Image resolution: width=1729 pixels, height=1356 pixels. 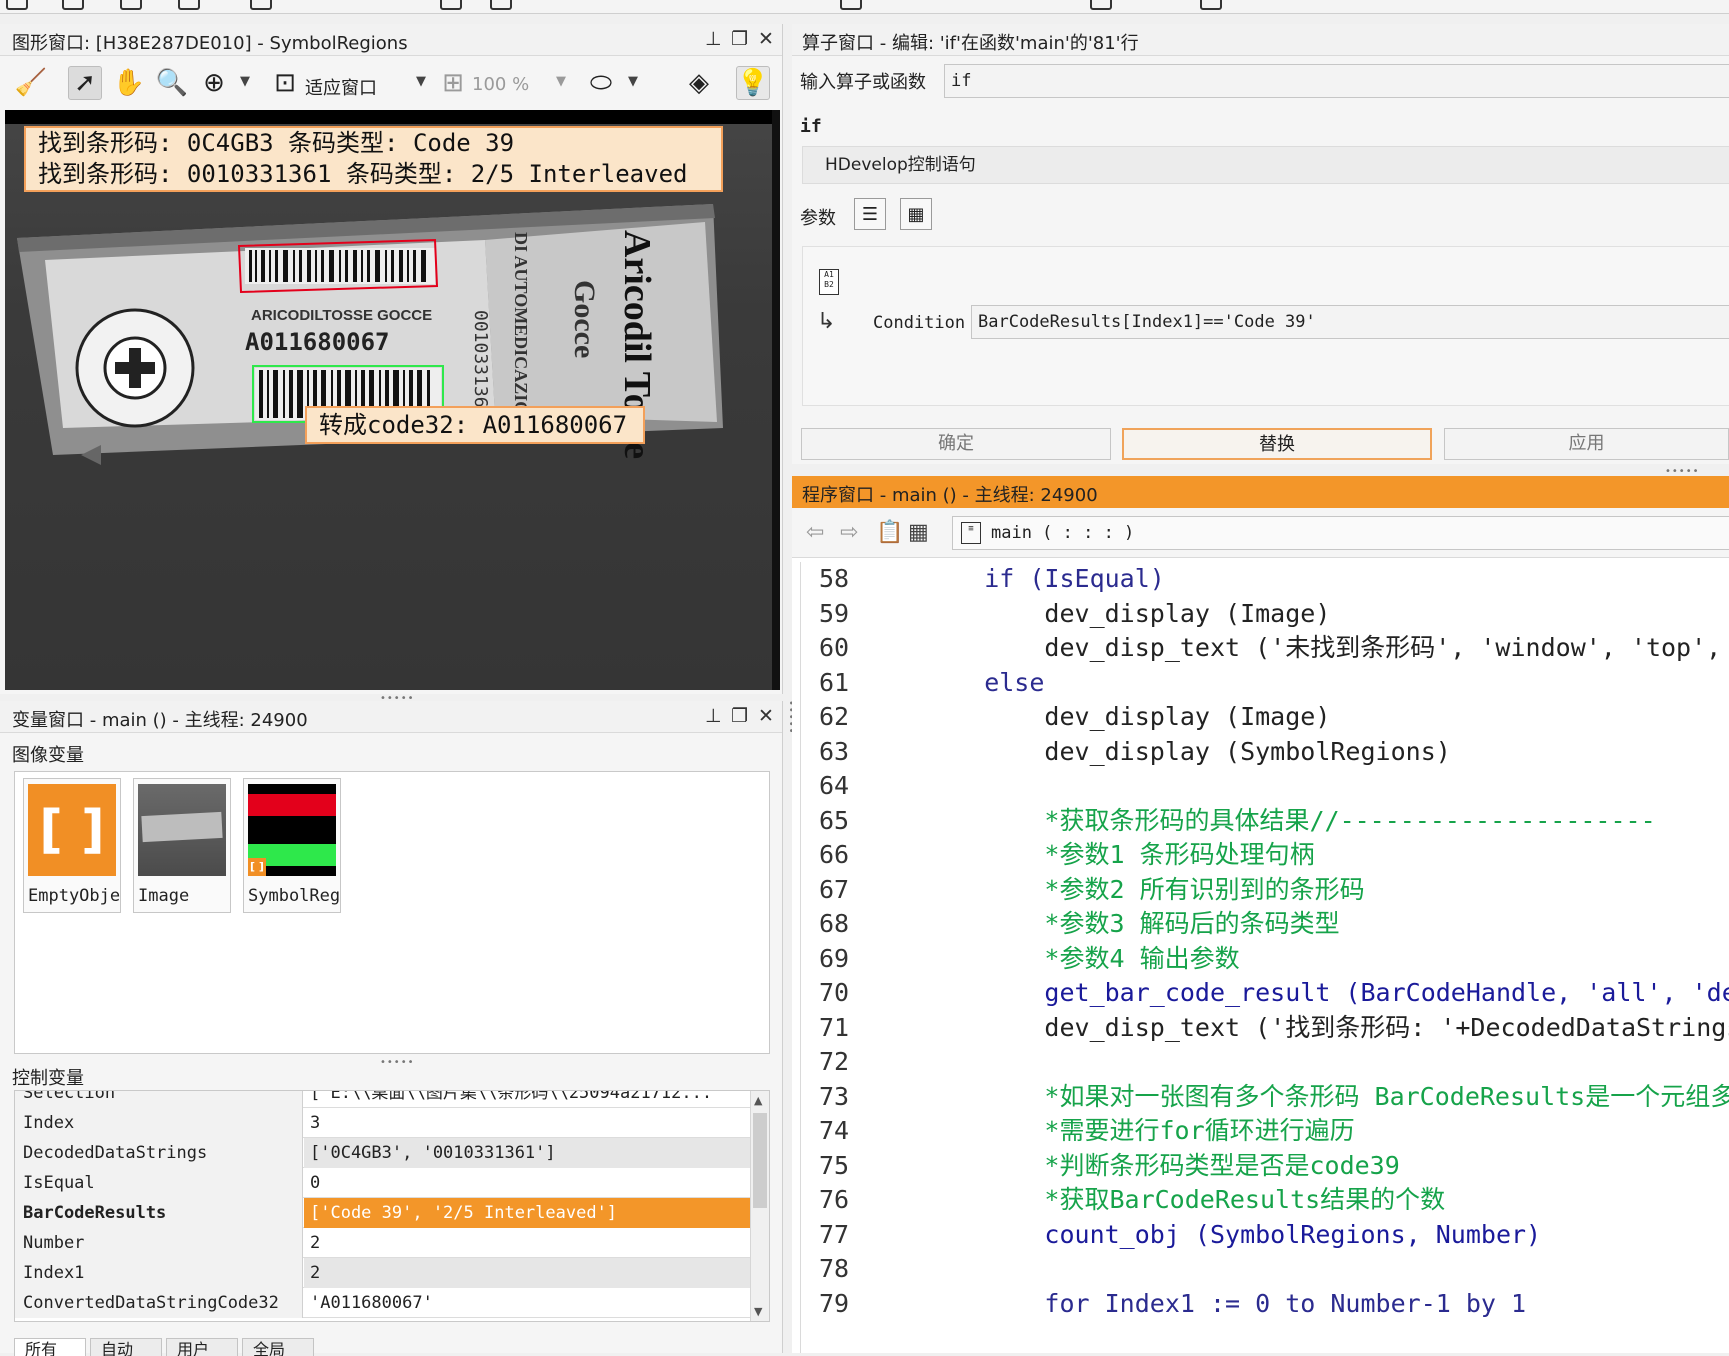 I want to click on line-number: 71, so click(x=834, y=1027).